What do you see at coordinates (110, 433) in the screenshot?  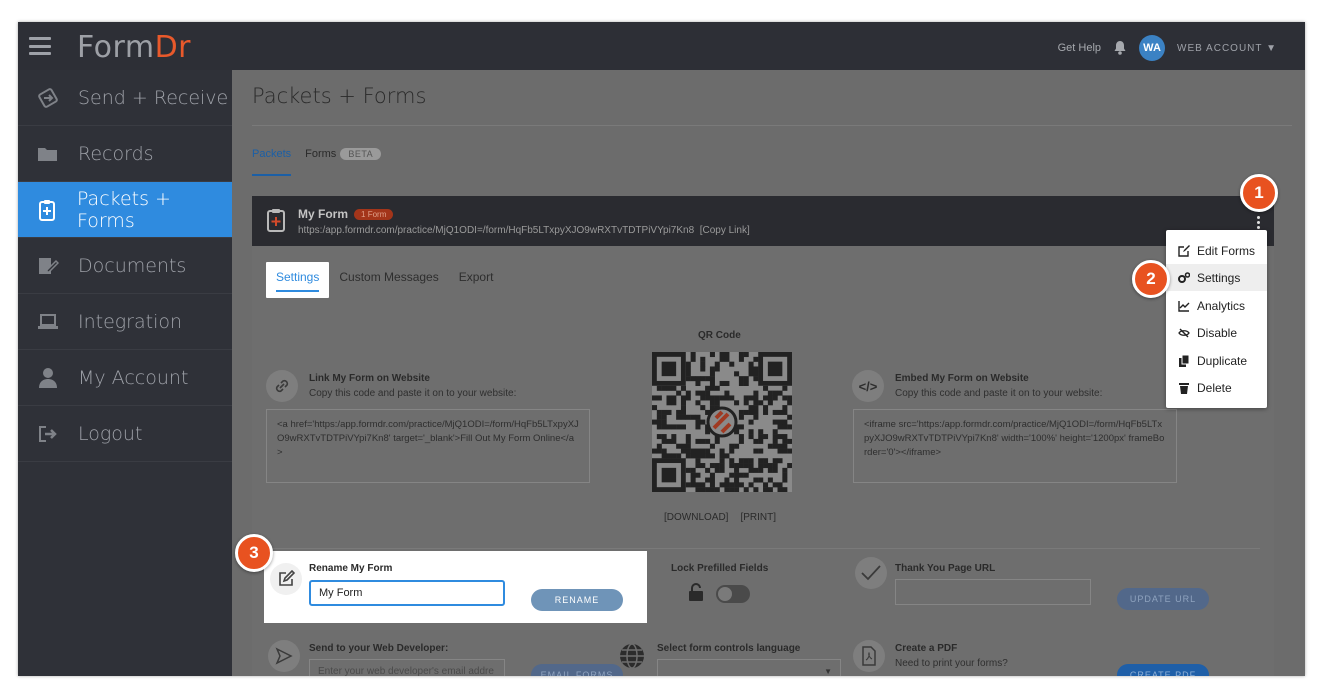 I see `sidebar-item-label: Logout` at bounding box center [110, 433].